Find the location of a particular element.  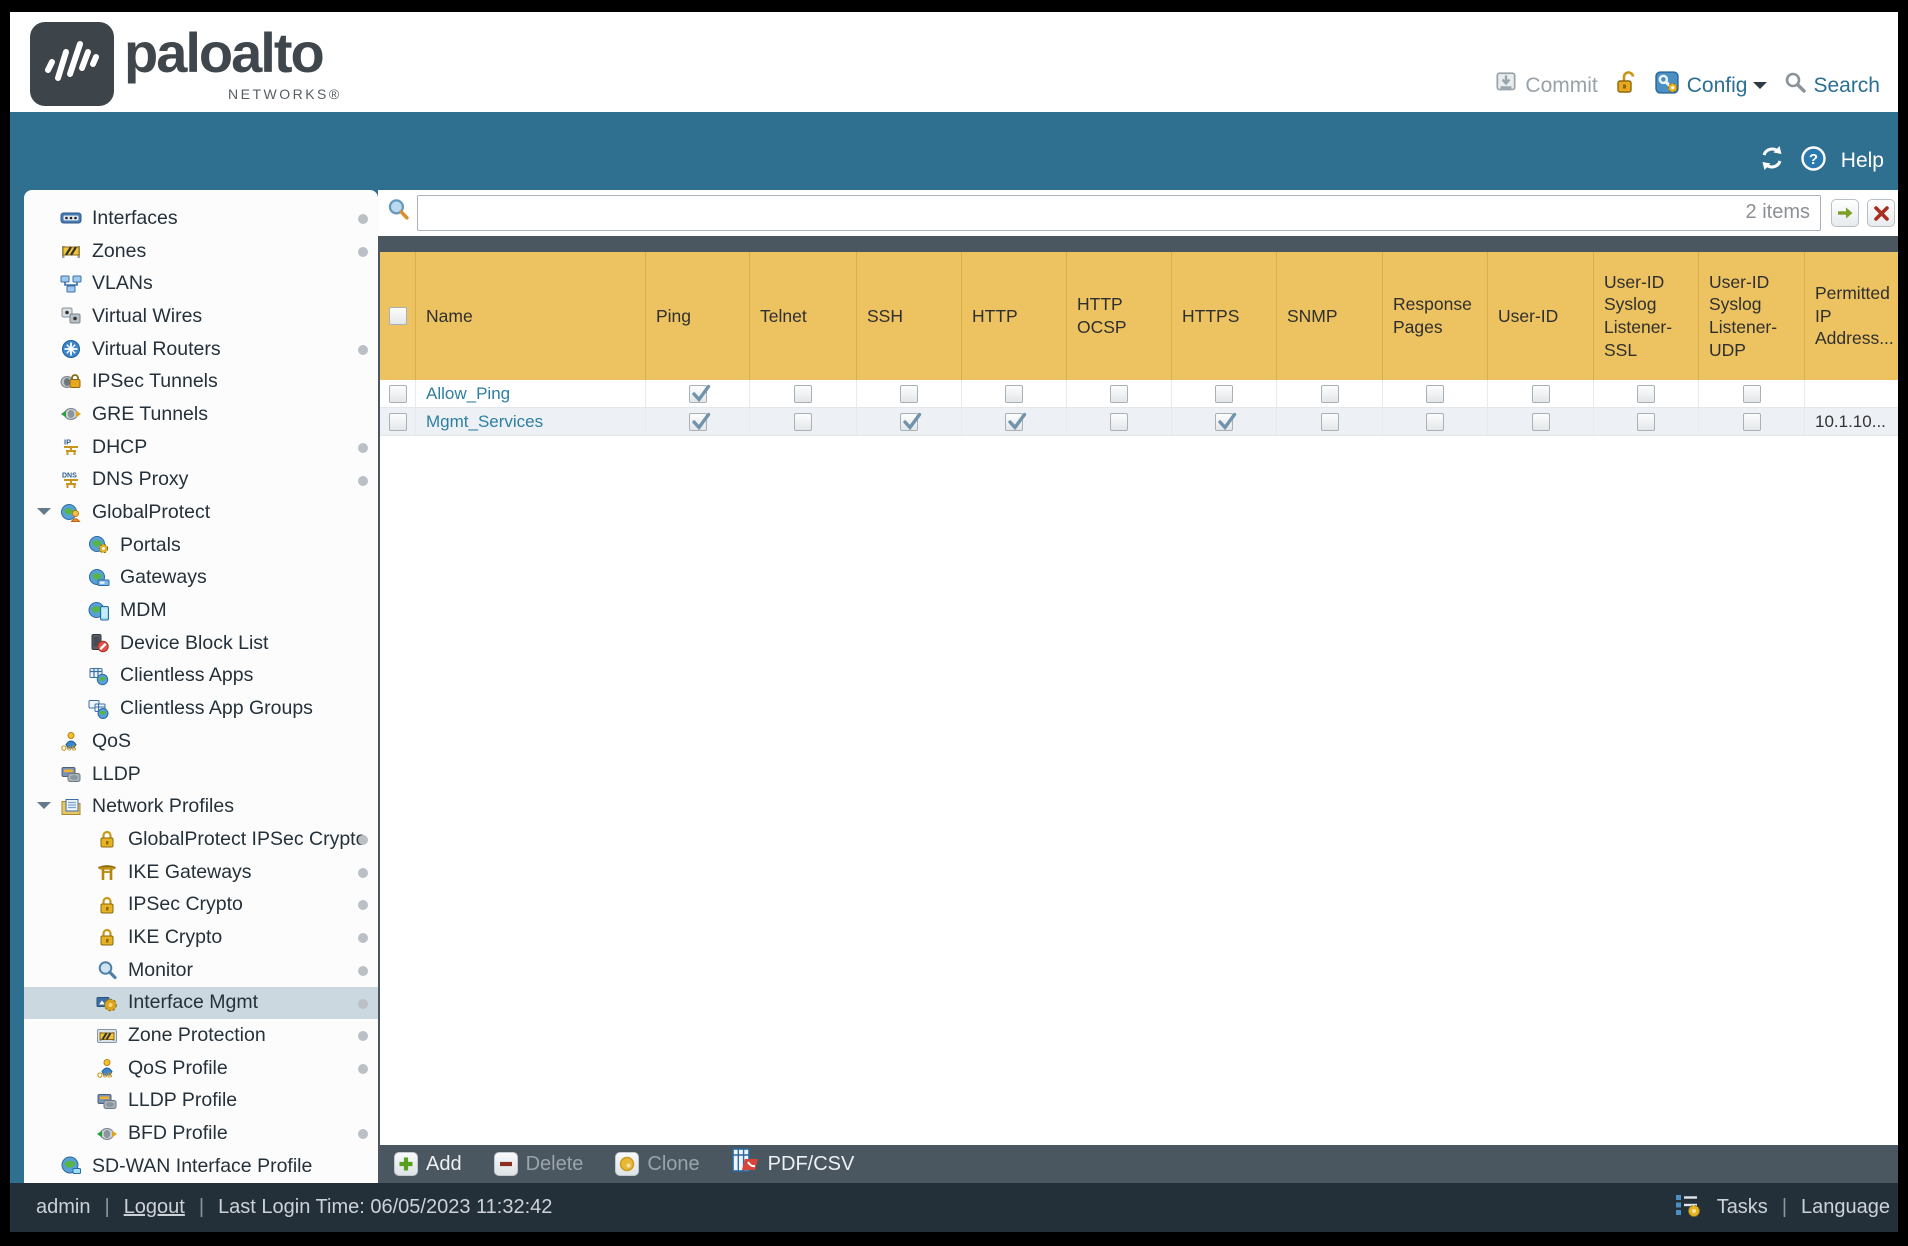

sidebar-item-dns-proxy: DNS DNS Proxy is located at coordinates (201, 480).